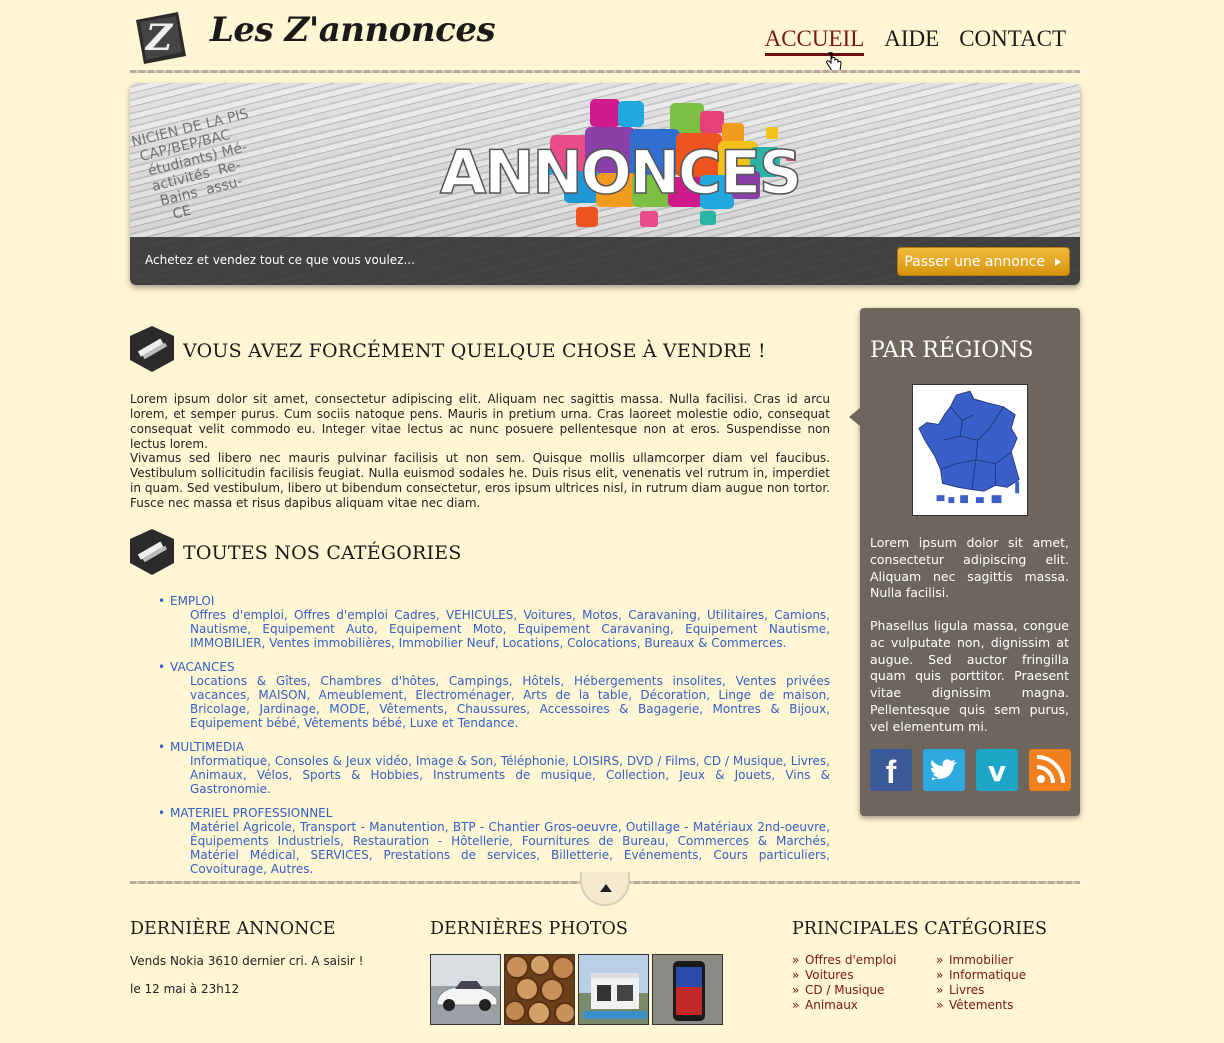  Describe the element at coordinates (605, 37) in the screenshot. I see `site-header: Z Les Z'annonces ACCUEIL AIDE CONTACT` at that location.